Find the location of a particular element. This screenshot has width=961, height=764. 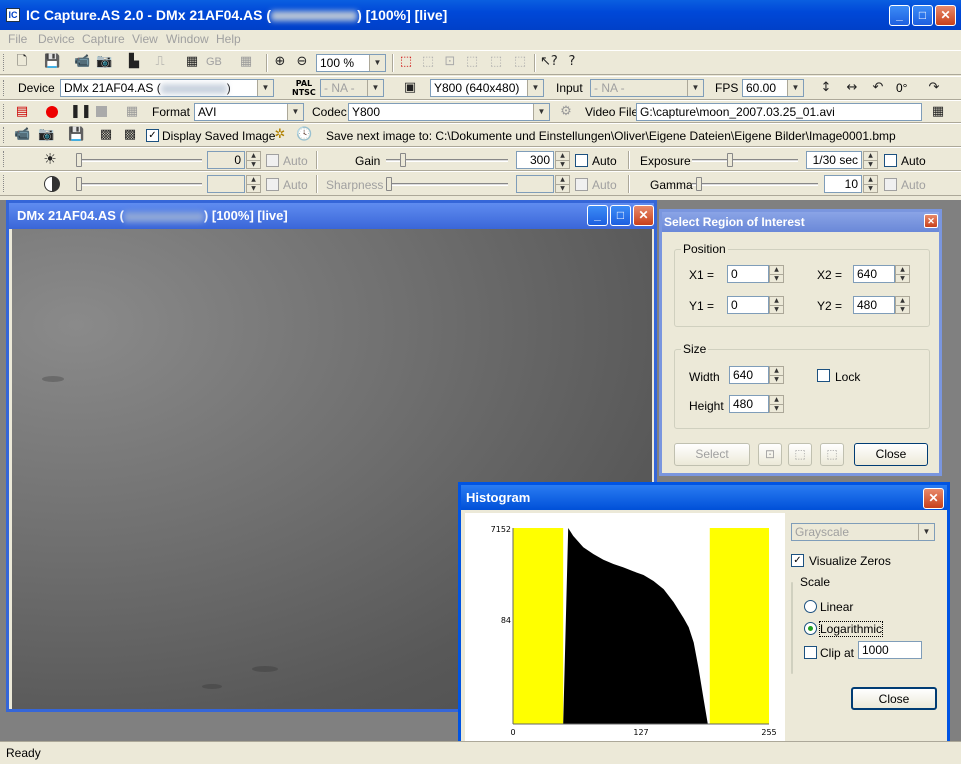

record-icon is located at coordinates (52, 112).